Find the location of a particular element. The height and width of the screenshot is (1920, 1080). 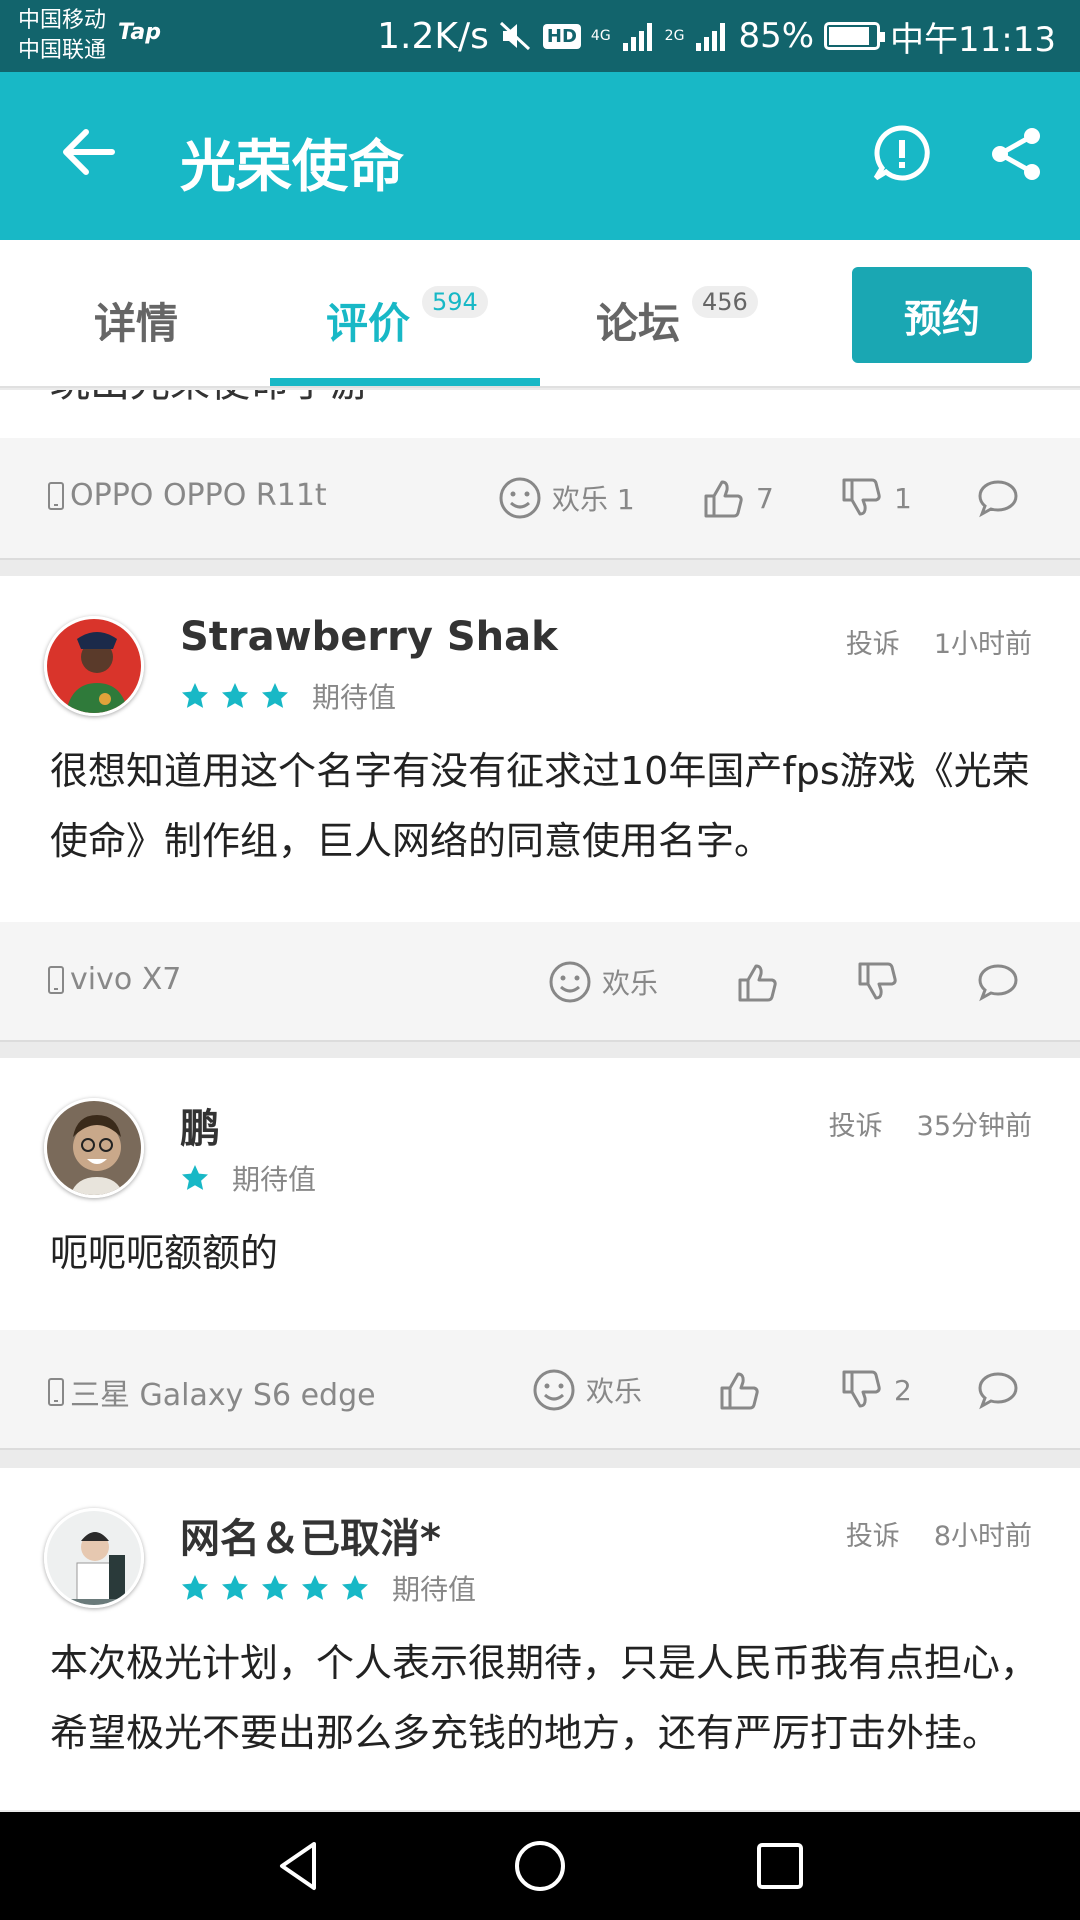

device-label: OPPO OPPO R11t is located at coordinates (187, 495).